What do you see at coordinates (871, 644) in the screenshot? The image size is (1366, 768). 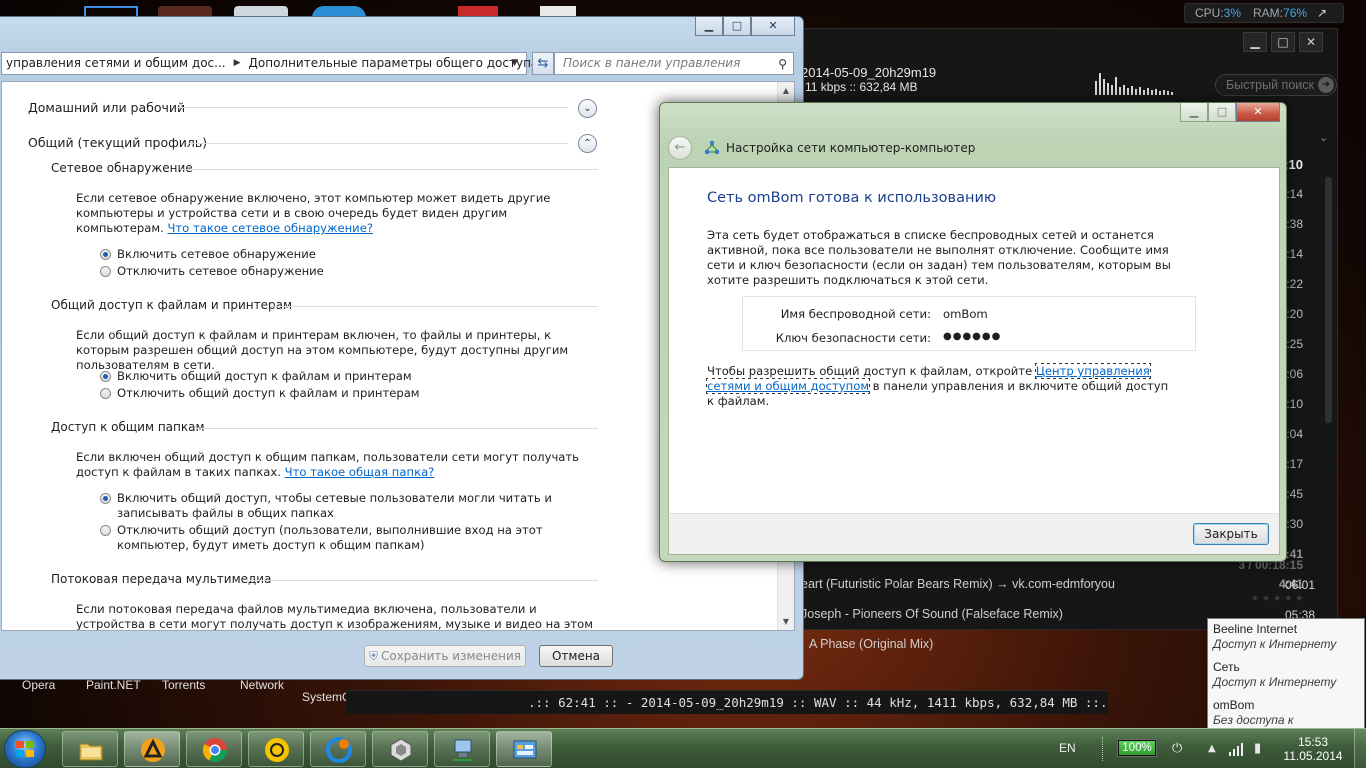 I see `playlist-item-title: A Phase (Original Mix)` at bounding box center [871, 644].